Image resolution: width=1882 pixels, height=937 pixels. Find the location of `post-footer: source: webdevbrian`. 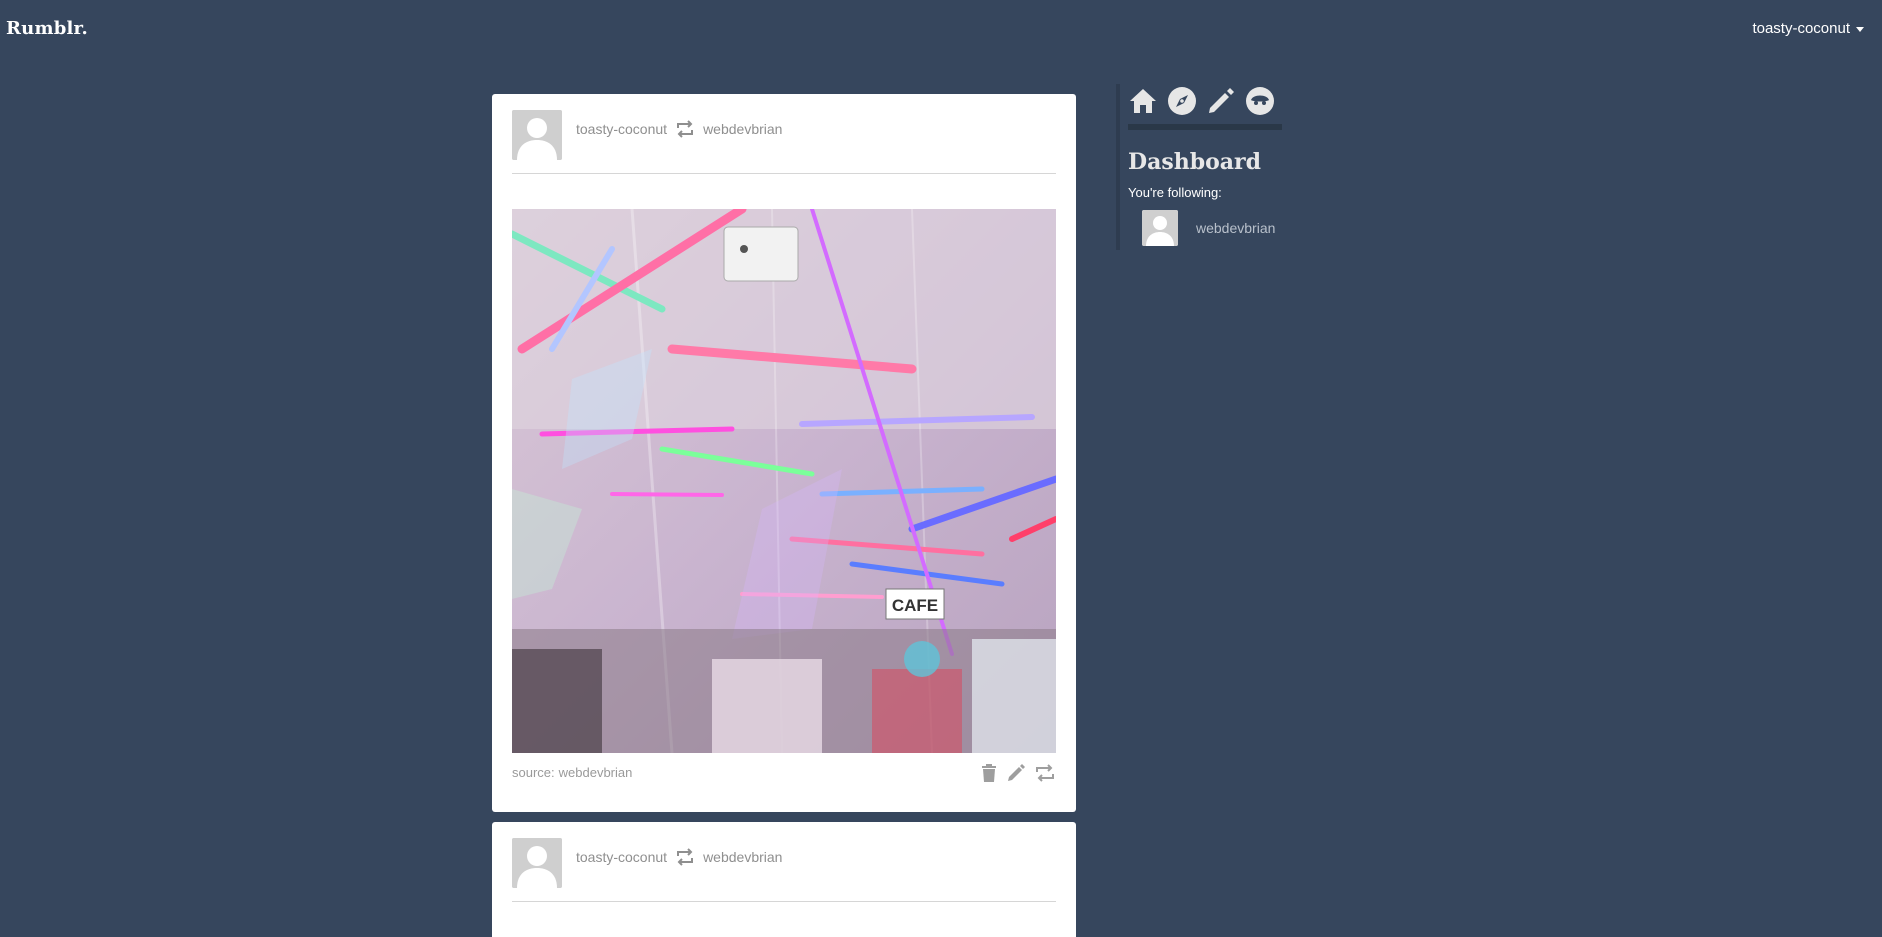

post-footer: source: webdevbrian is located at coordinates (784, 777).